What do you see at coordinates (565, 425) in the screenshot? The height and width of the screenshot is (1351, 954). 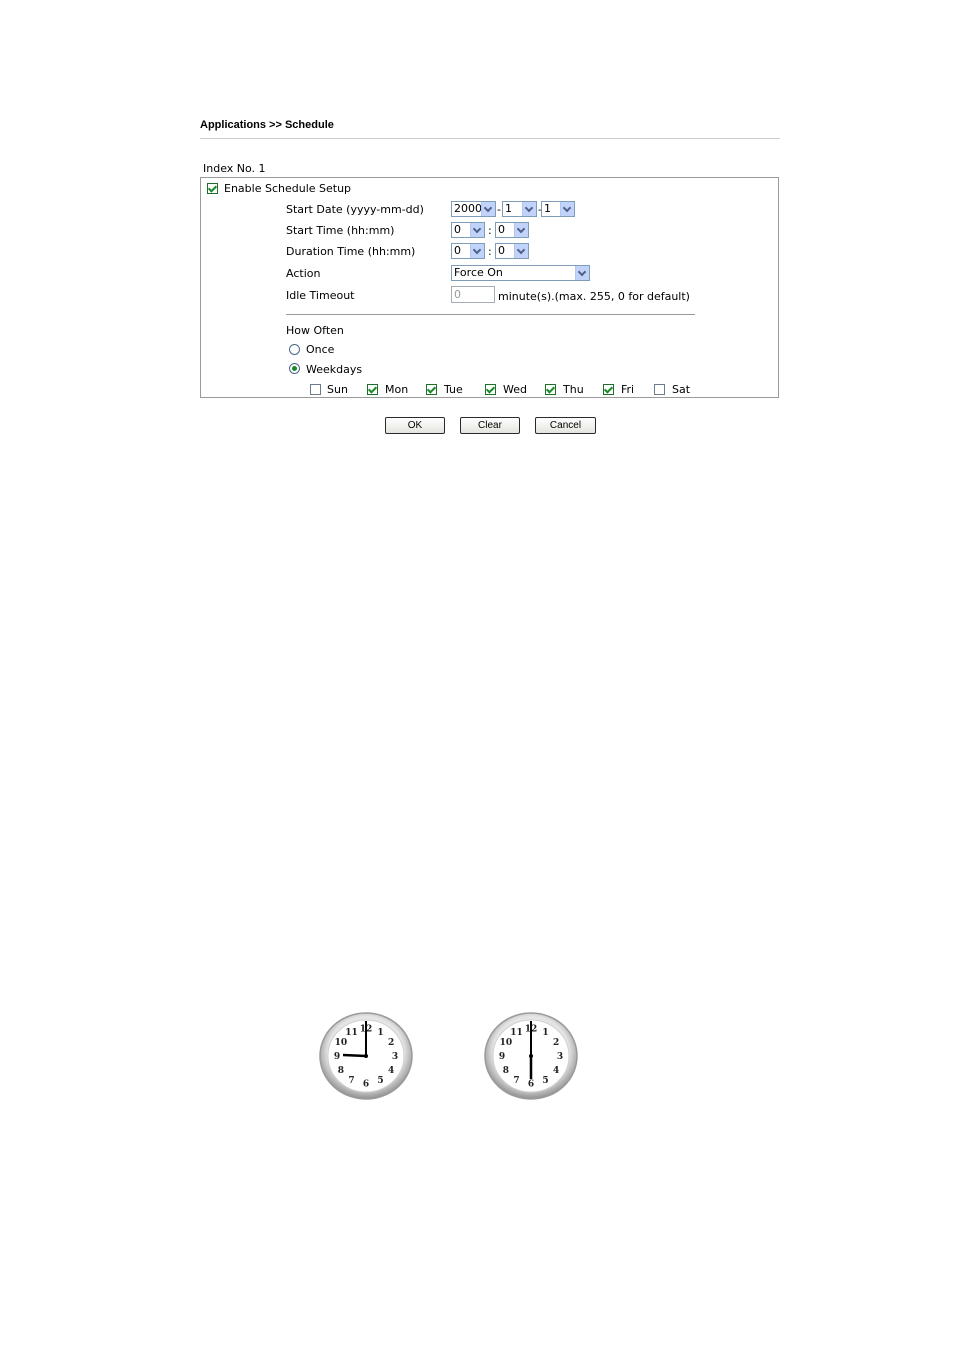 I see `cancel-button: Cancel` at bounding box center [565, 425].